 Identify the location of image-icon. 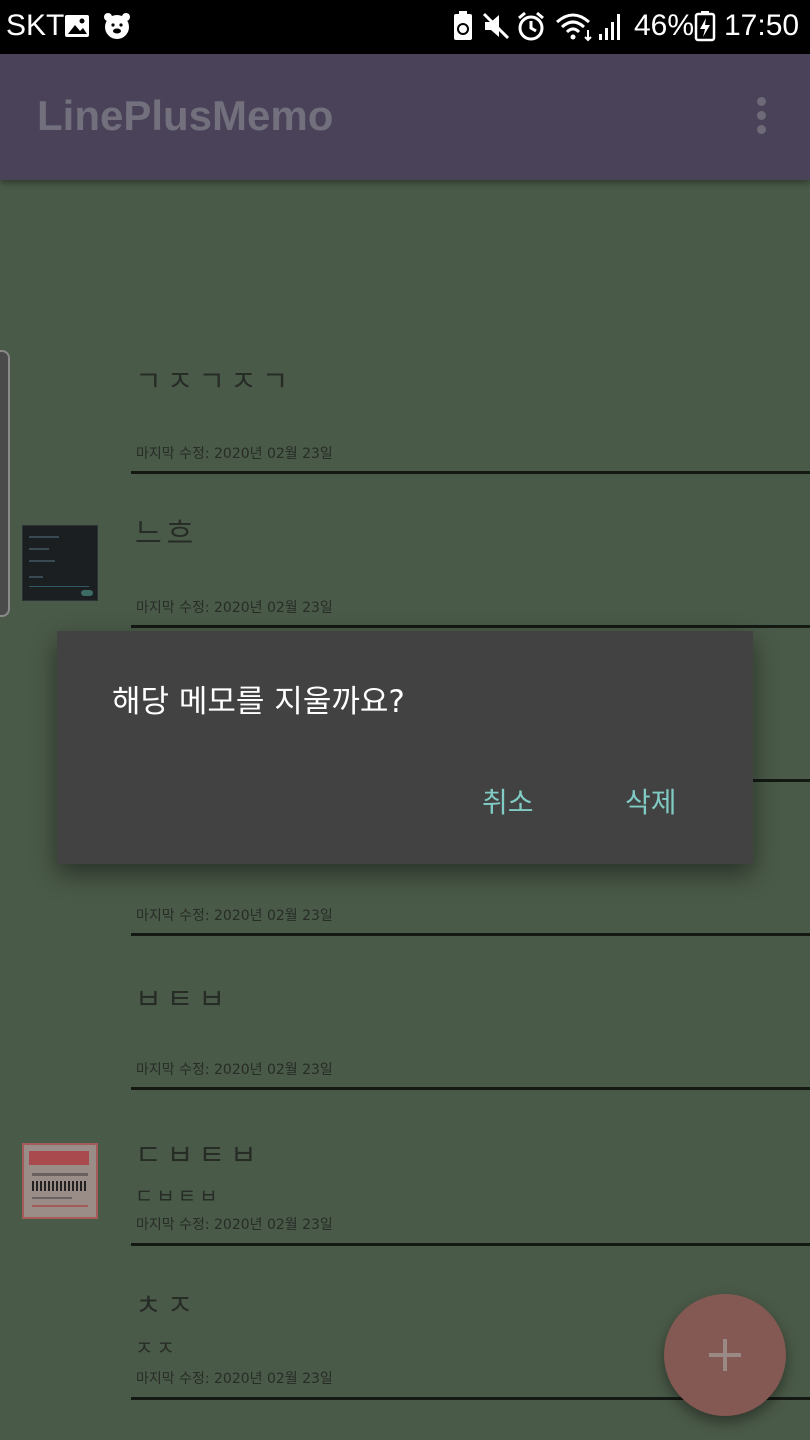
(77, 26).